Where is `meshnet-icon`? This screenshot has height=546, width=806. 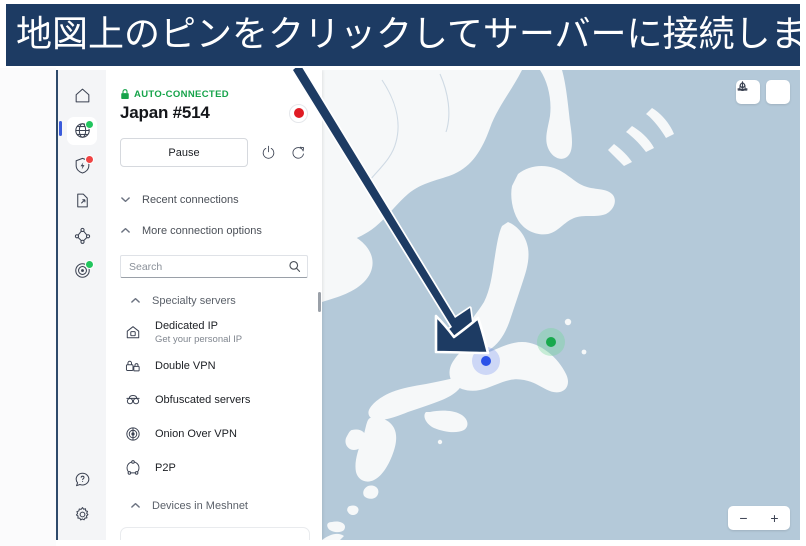 meshnet-icon is located at coordinates (82, 235).